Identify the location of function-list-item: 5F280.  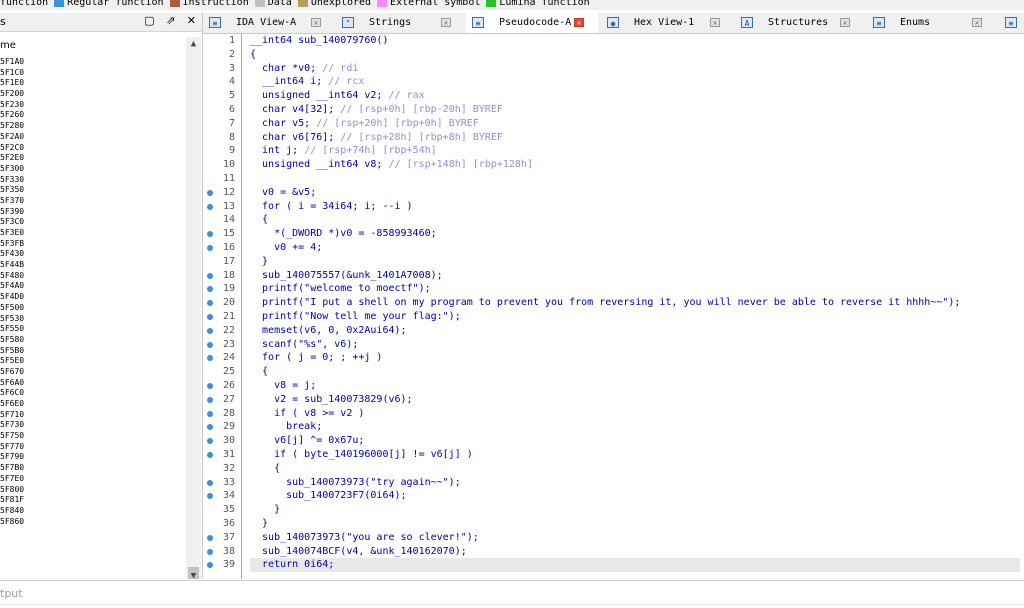
(91, 126).